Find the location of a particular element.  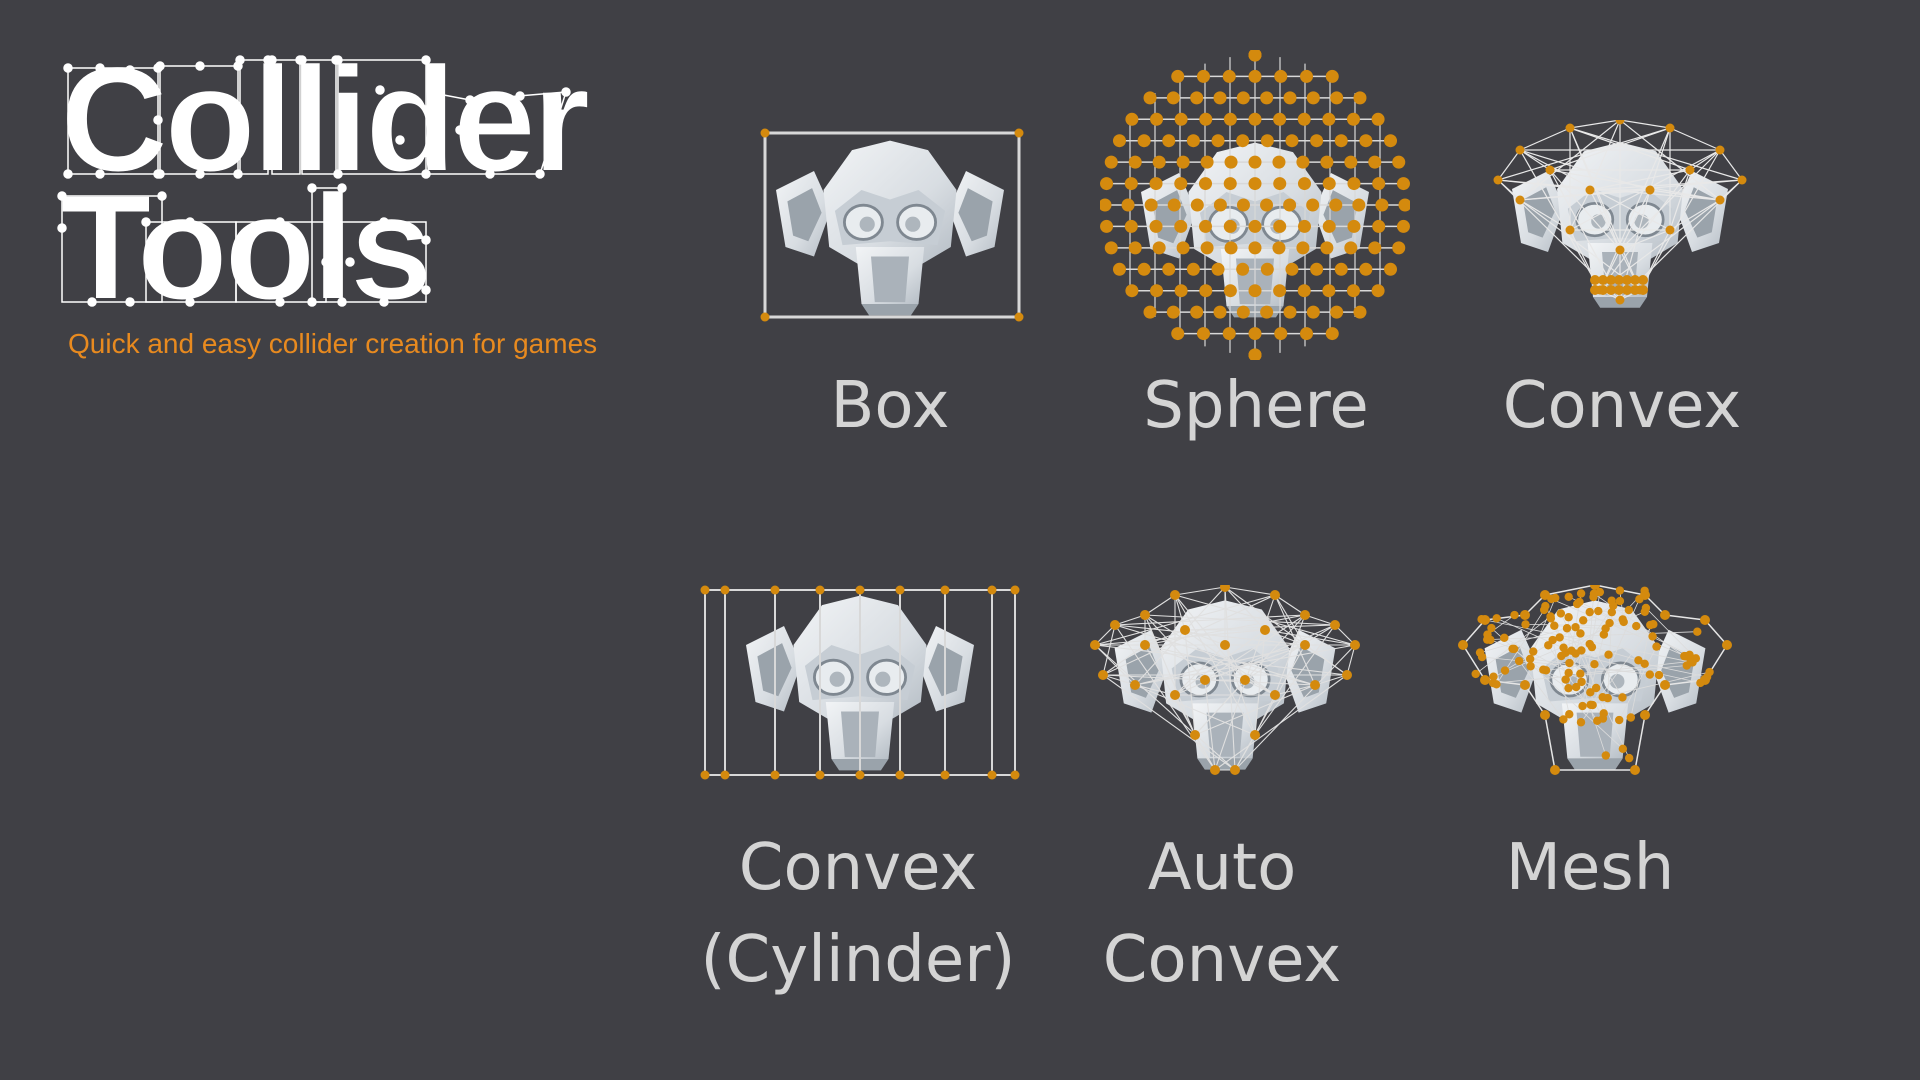

label-convex: Convex is located at coordinates (1622, 406).